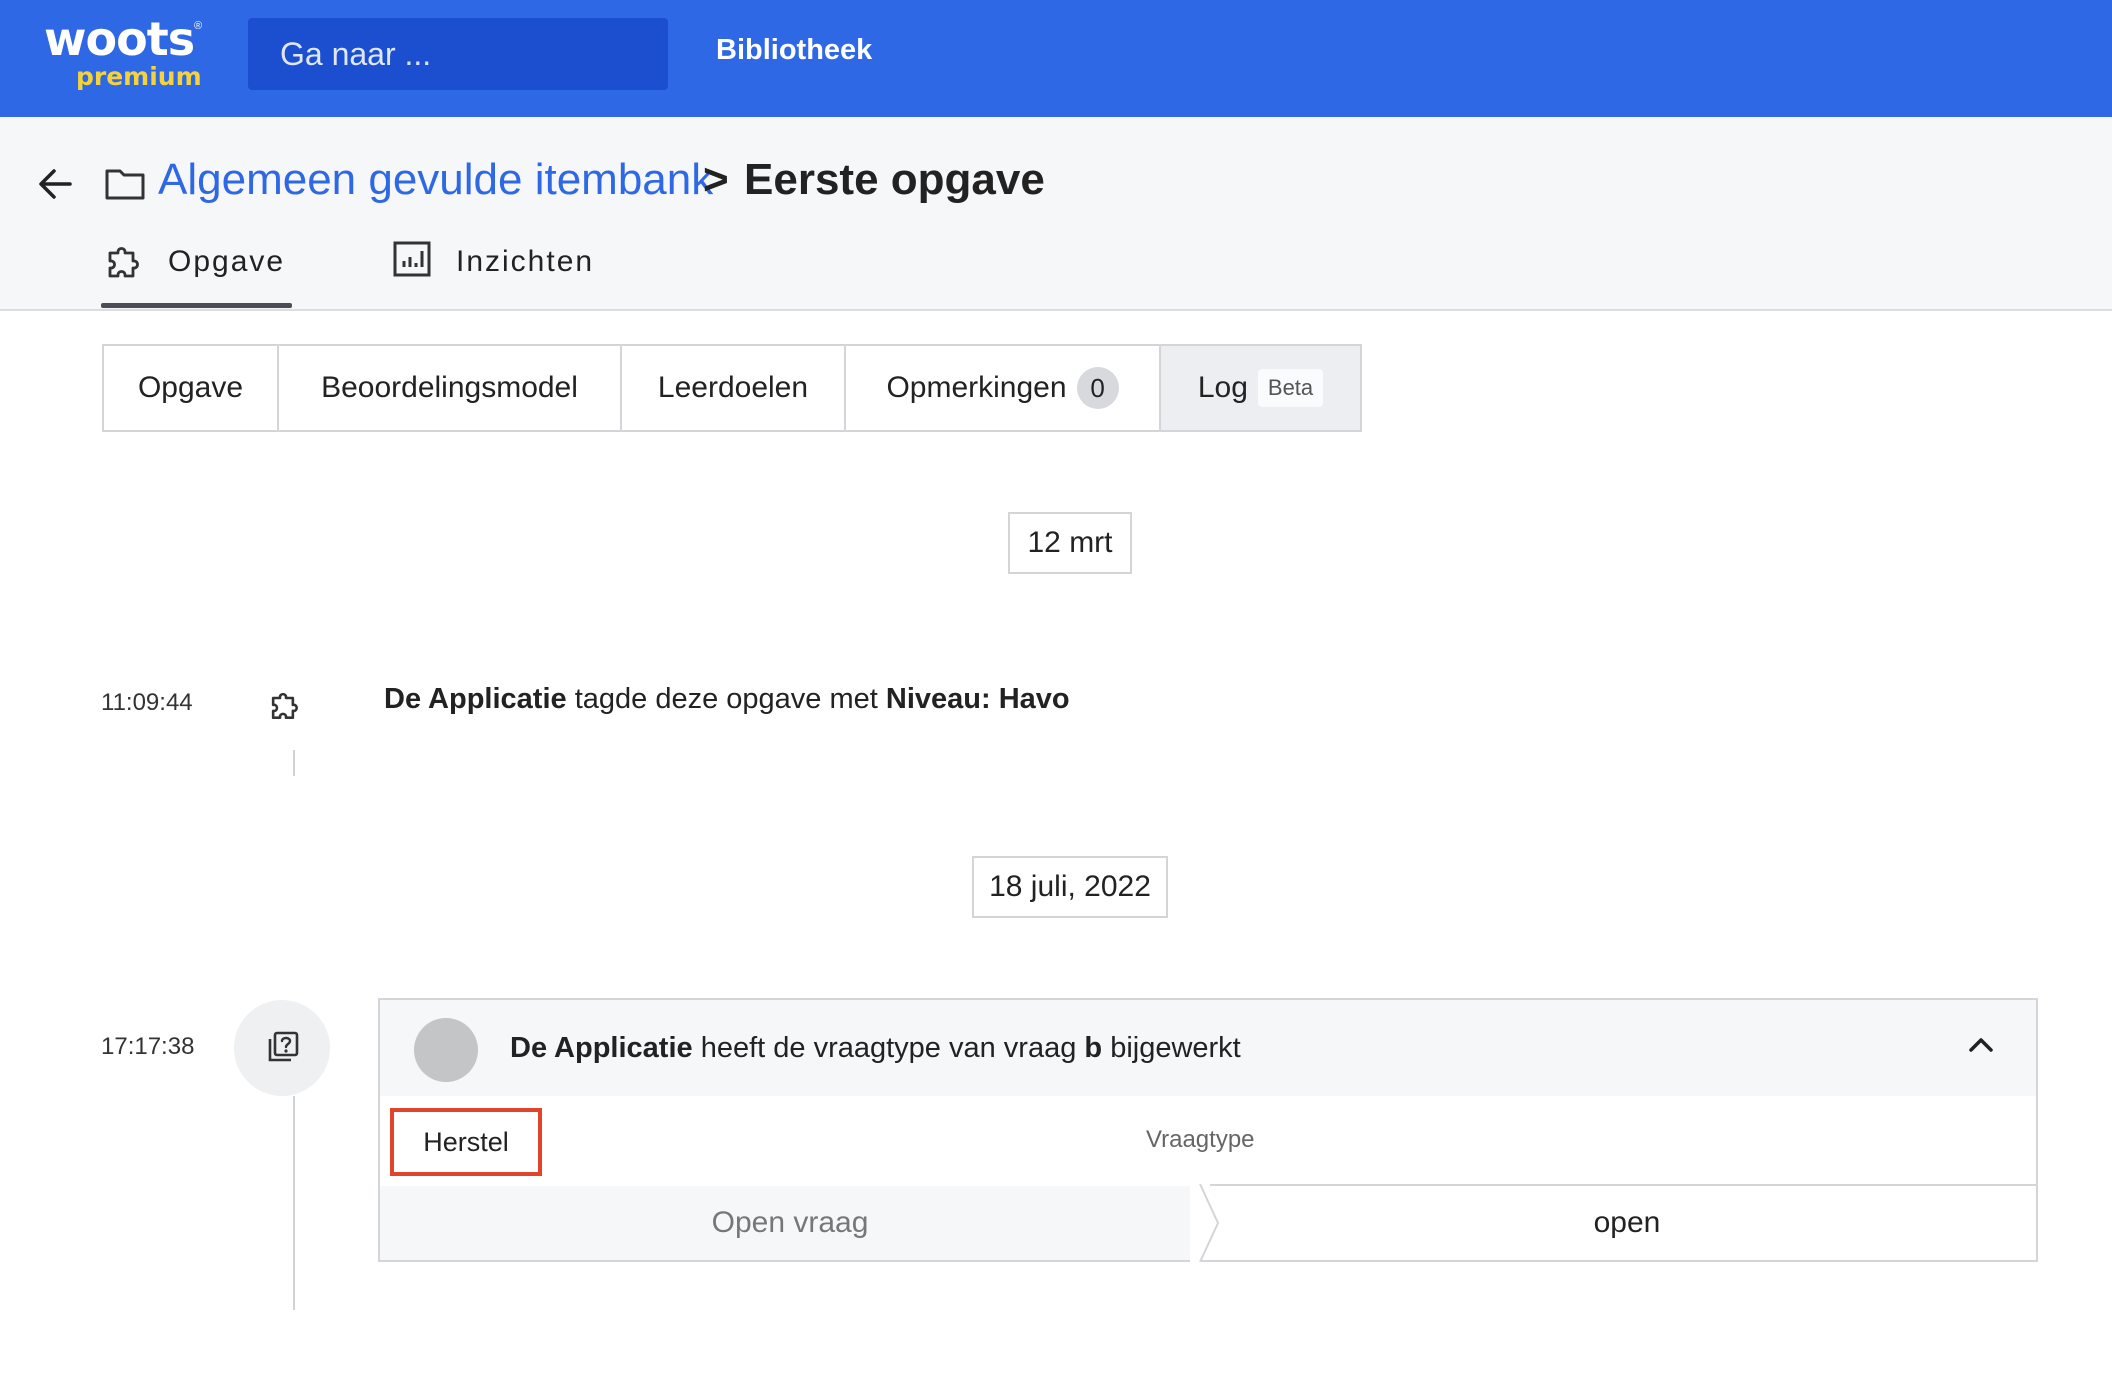 This screenshot has width=2112, height=1374. I want to click on top-navbar: woots ® premium Ga naar ... Bibliotheek, so click(1056, 58).